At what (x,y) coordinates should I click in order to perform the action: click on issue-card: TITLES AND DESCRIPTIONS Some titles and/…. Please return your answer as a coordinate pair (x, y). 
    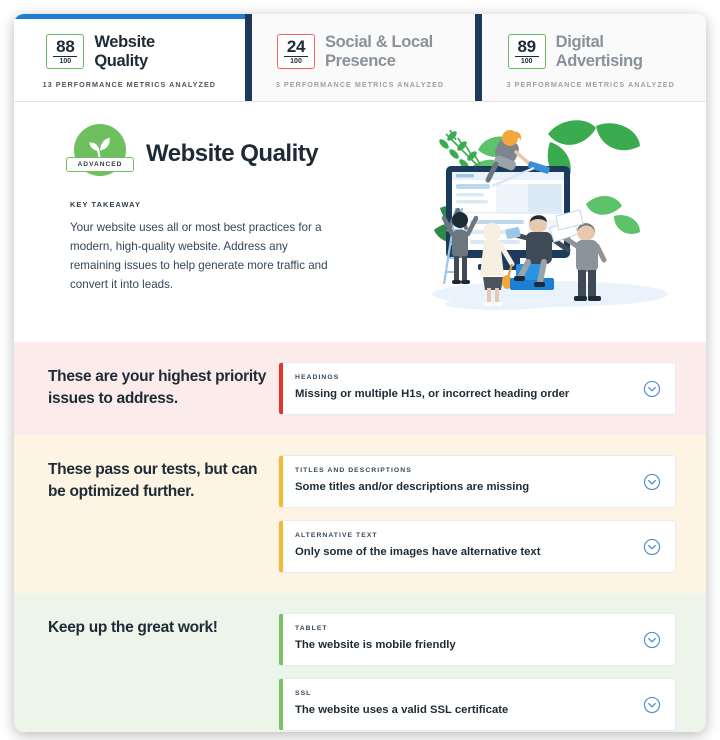
    Looking at the image, I should click on (477, 481).